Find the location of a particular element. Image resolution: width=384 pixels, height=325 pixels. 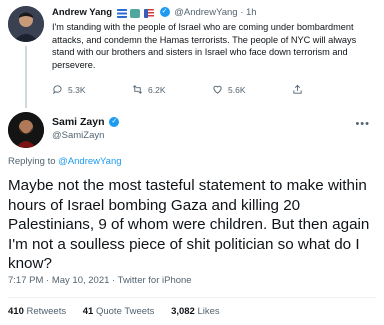

retweet-count: 6.2K is located at coordinates (157, 89).